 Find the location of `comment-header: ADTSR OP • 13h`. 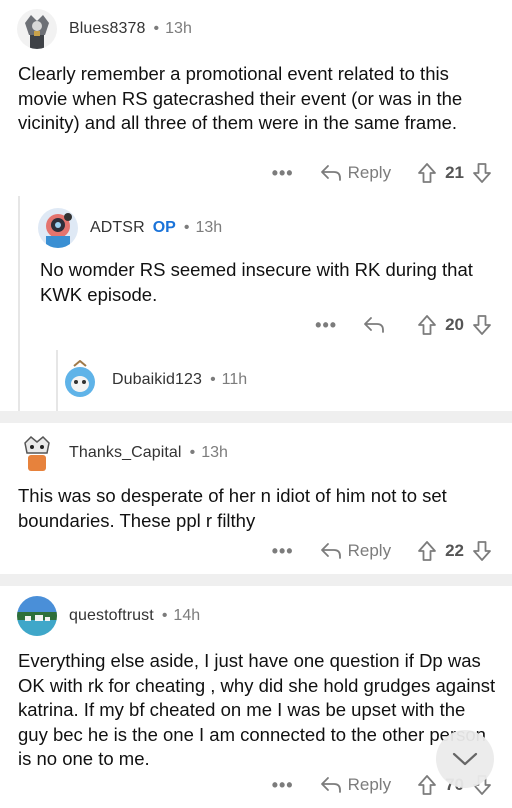

comment-header: ADTSR OP • 13h is located at coordinates (130, 228).